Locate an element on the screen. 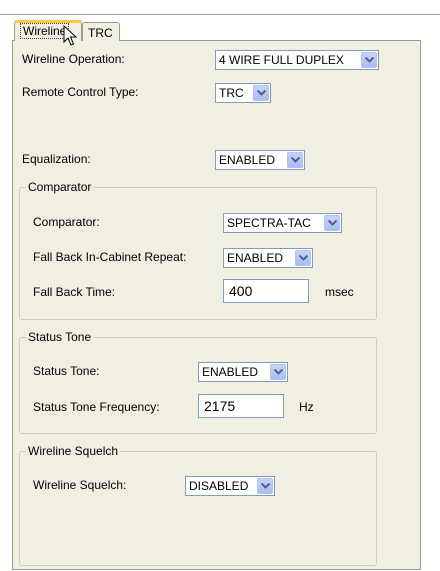  status-tone-value: ENABLED is located at coordinates (230, 372).